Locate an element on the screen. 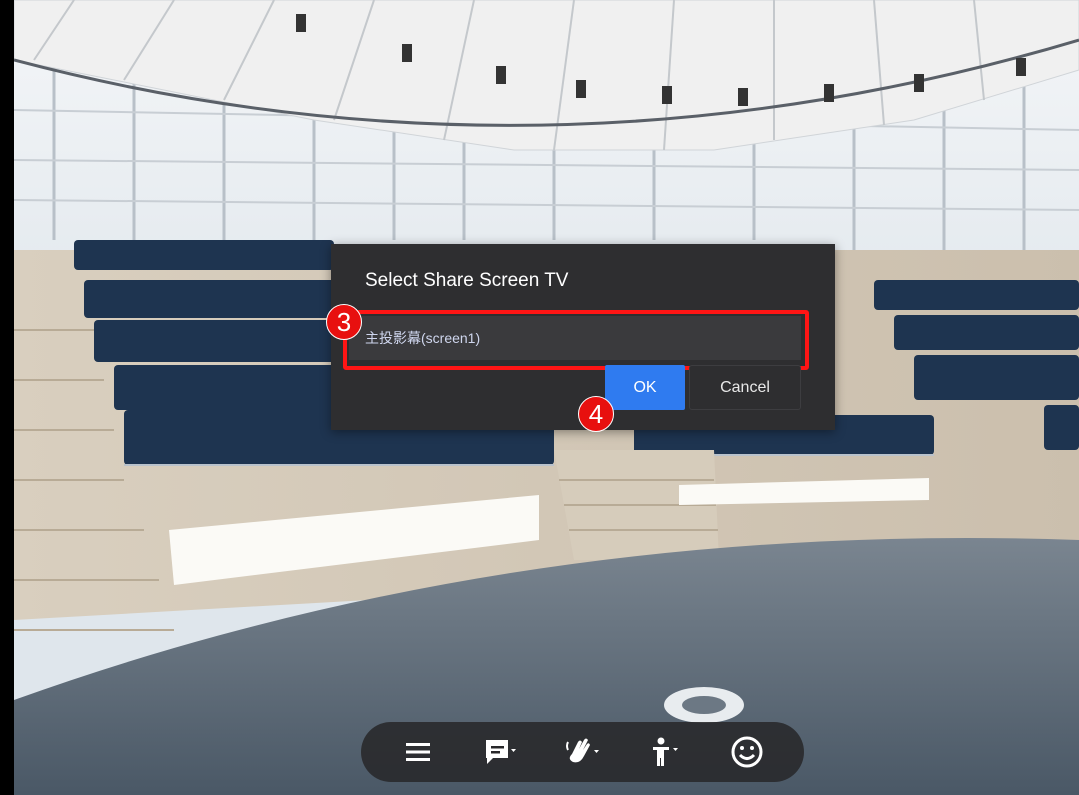 This screenshot has width=1079, height=795. highlight-box is located at coordinates (576, 340).